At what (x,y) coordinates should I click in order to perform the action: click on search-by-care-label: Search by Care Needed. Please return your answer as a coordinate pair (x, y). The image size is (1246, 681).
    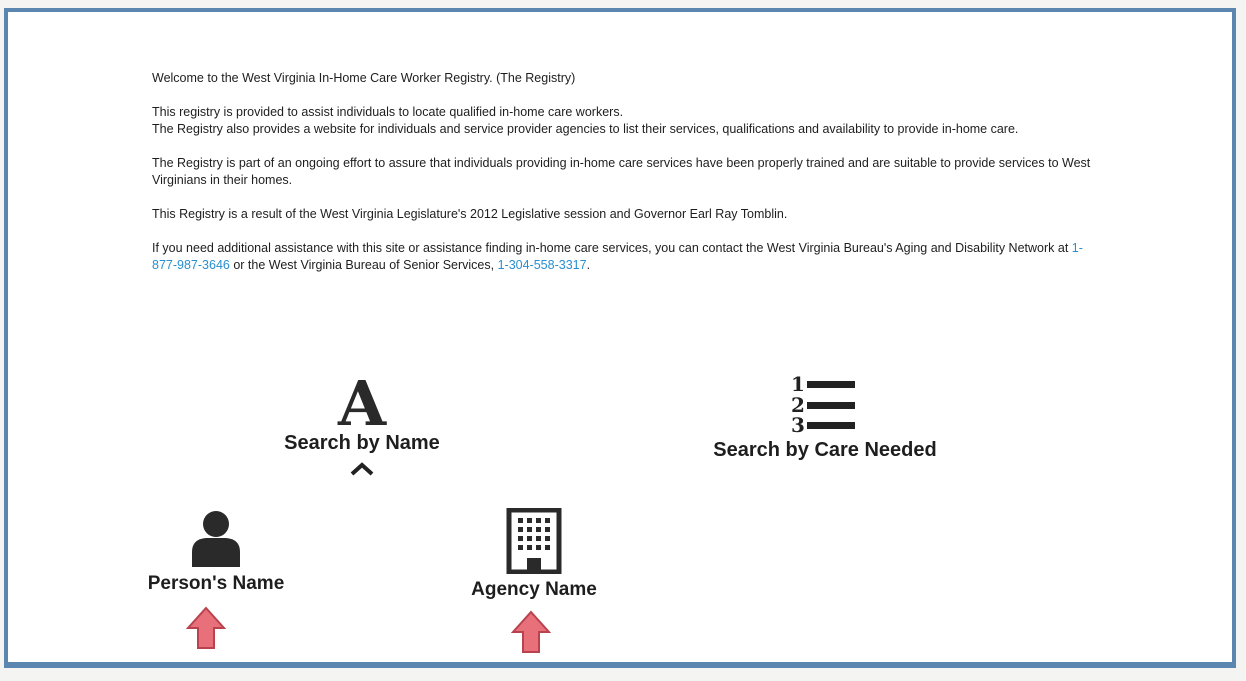
    Looking at the image, I should click on (825, 450).